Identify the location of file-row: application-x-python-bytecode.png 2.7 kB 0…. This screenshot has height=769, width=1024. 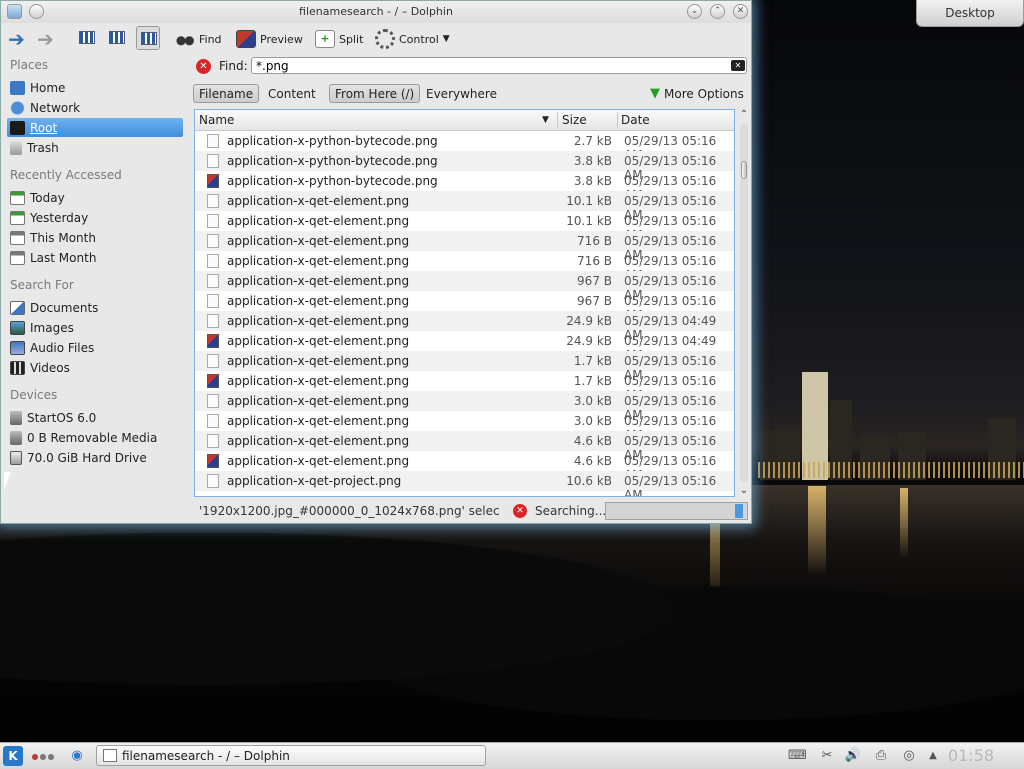
(464, 146).